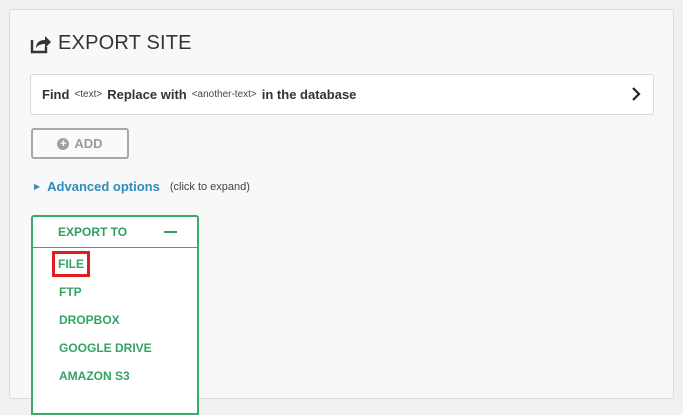 Image resolution: width=683 pixels, height=415 pixels. I want to click on export-to-header: EXPORT TO, so click(115, 232).